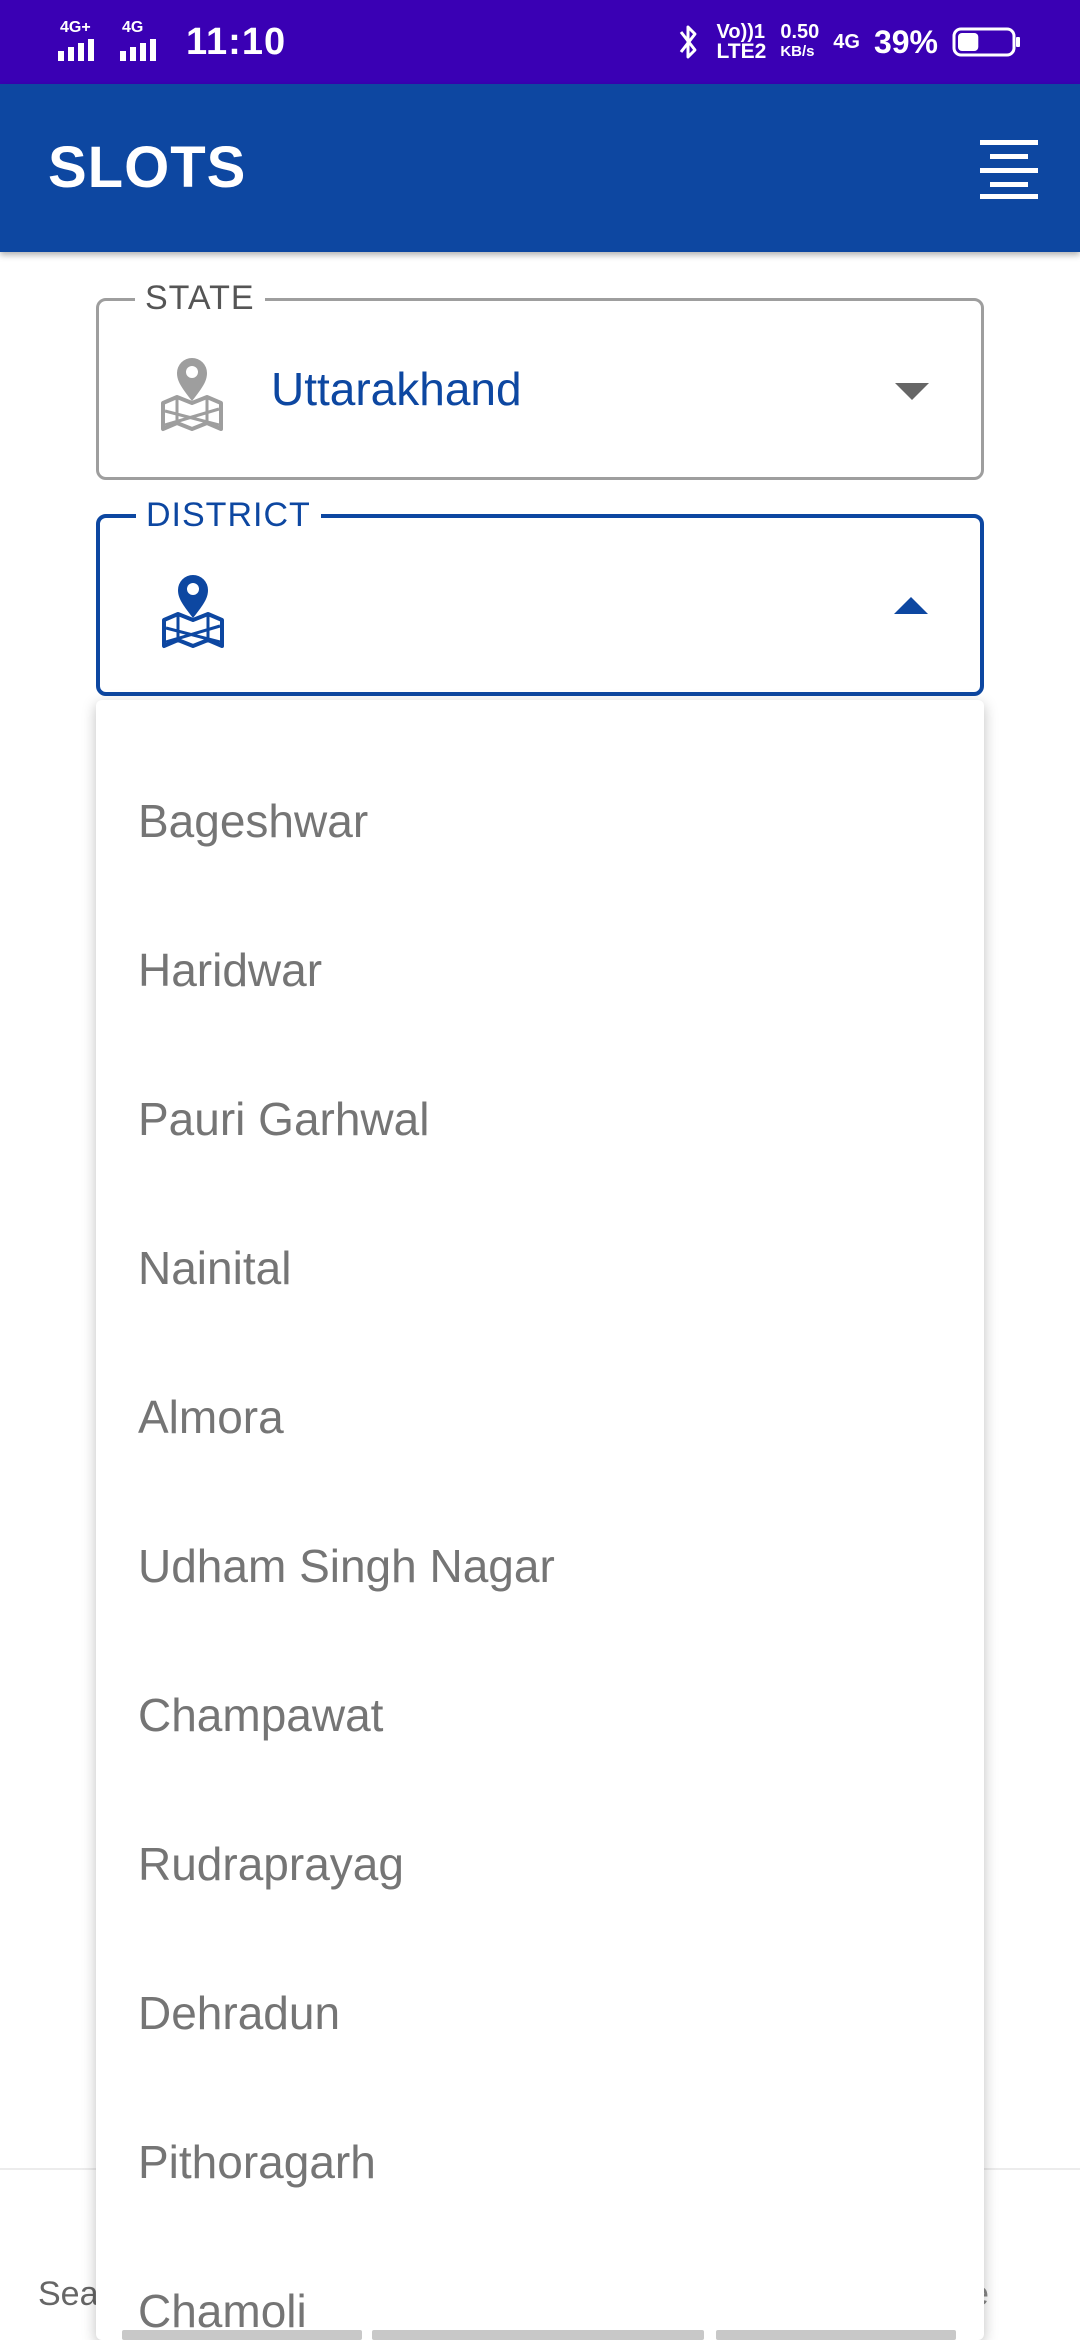 This screenshot has height=2340, width=1080. I want to click on horizontal-scrollbar, so click(540, 2335).